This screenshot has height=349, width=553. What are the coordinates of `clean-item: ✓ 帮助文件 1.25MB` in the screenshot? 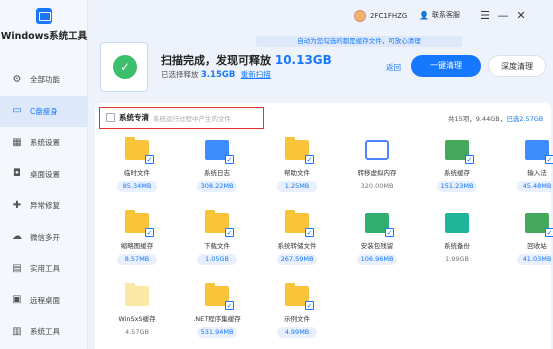 It's located at (297, 164).